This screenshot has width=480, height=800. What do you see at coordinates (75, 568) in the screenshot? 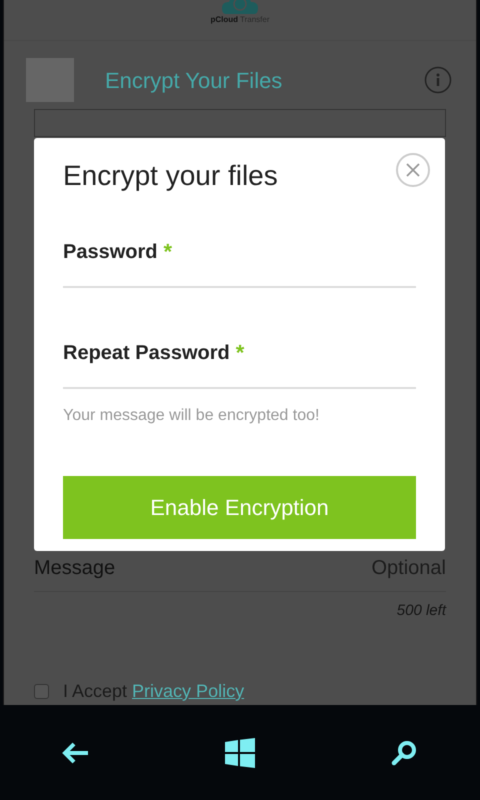
I see `message-label: Message` at bounding box center [75, 568].